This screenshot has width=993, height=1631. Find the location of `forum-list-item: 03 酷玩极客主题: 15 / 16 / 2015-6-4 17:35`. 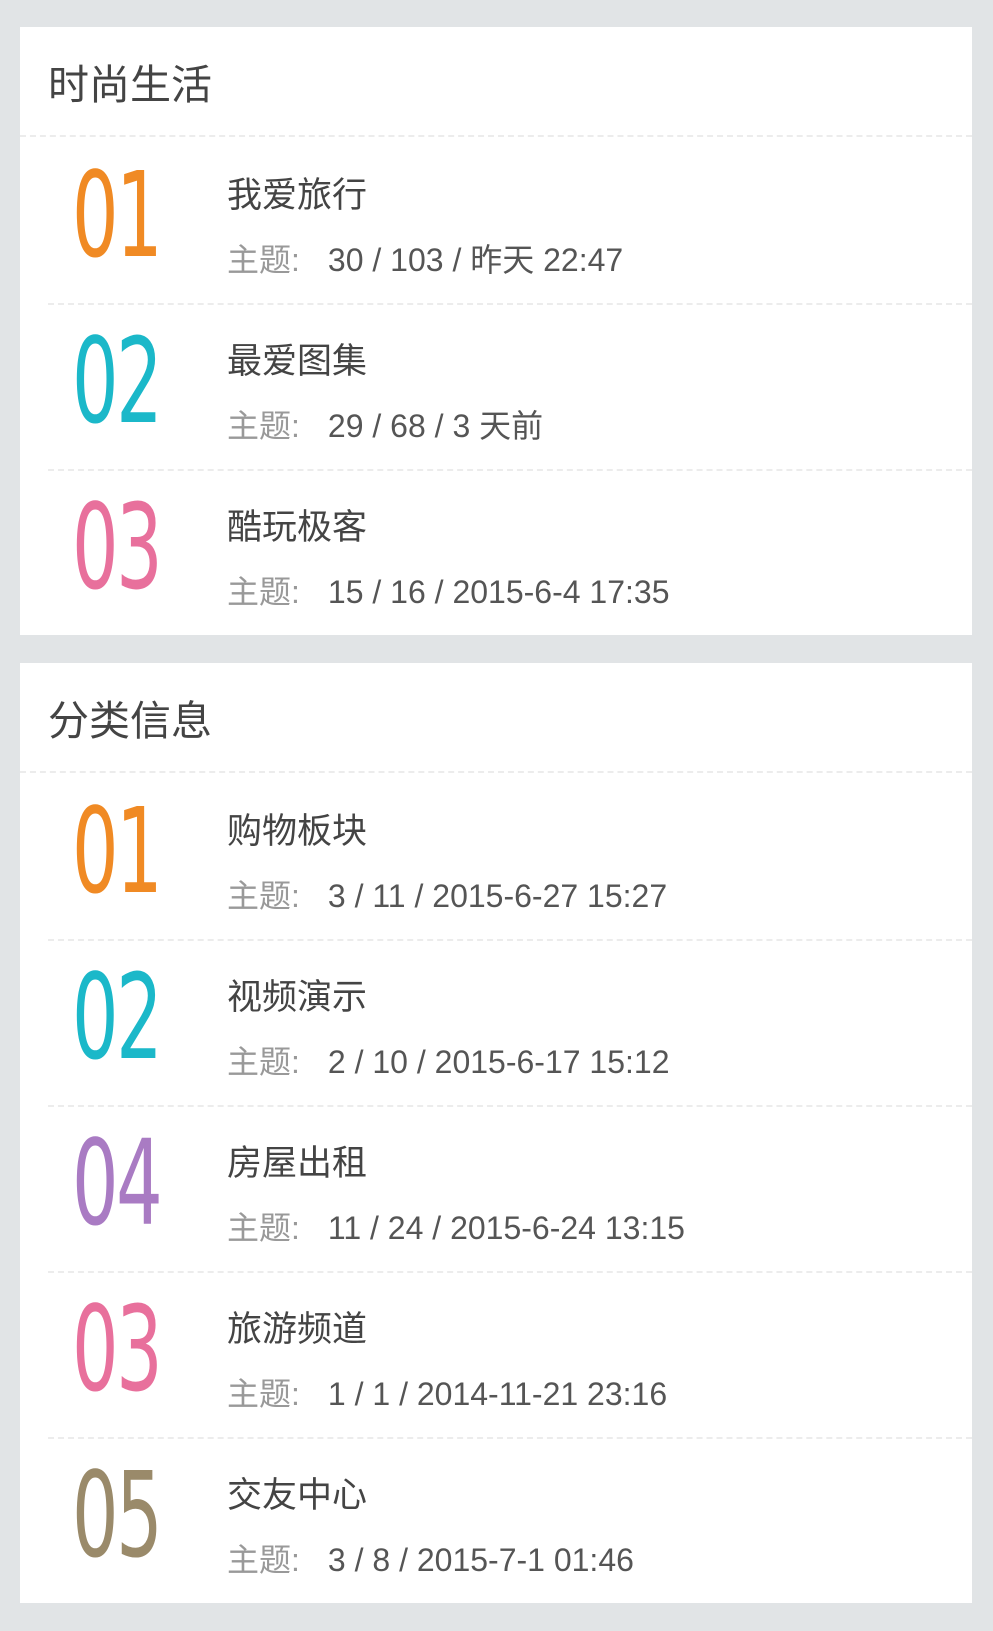

forum-list-item: 03 酷玩极客主题: 15 / 16 / 2015-6-4 17:35 is located at coordinates (496, 552).